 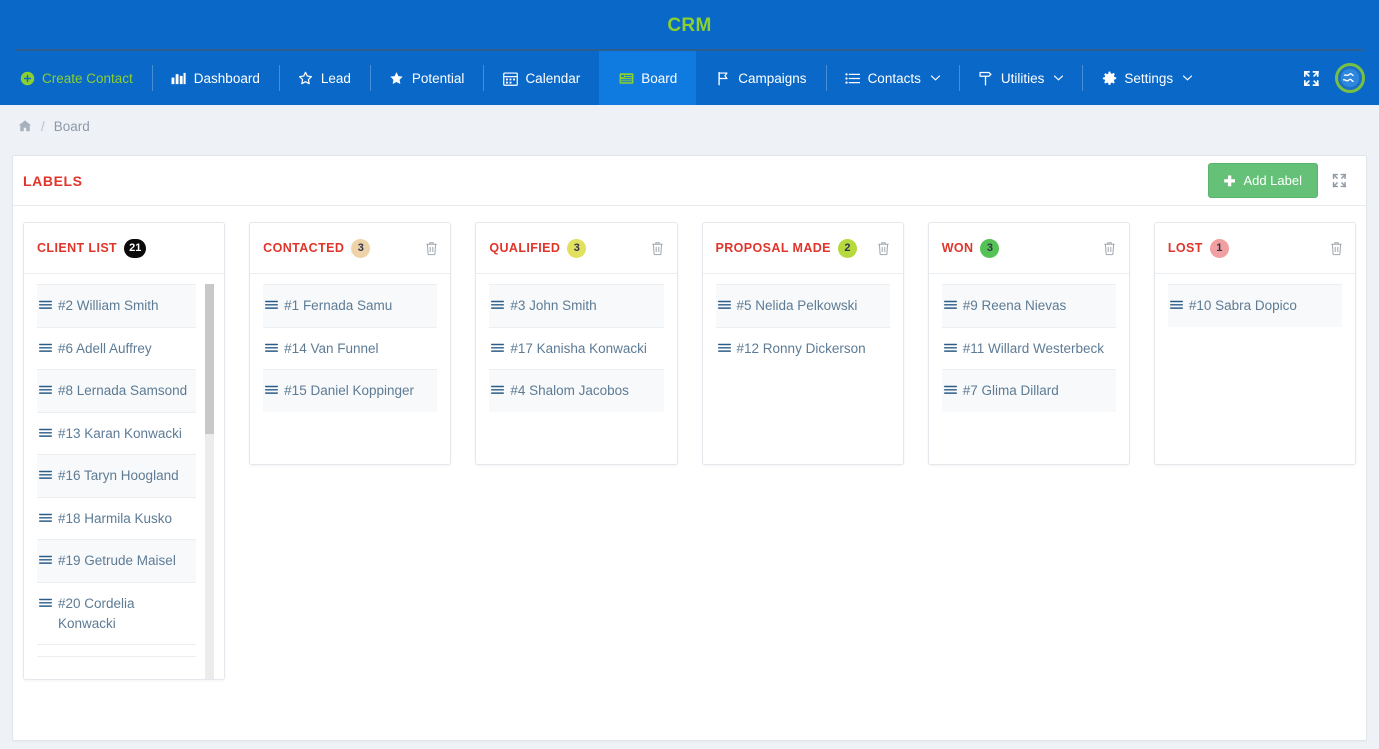 I want to click on calendar-icon, so click(x=510, y=78).